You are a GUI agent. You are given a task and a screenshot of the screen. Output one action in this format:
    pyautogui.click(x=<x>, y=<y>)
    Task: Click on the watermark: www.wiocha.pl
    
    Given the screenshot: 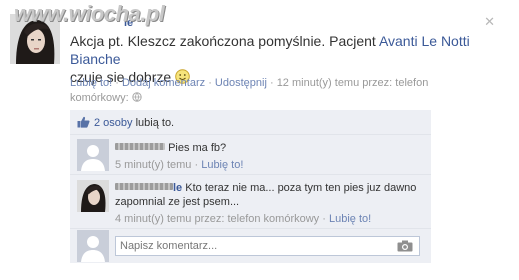 What is the action you would take?
    pyautogui.click(x=89, y=13)
    